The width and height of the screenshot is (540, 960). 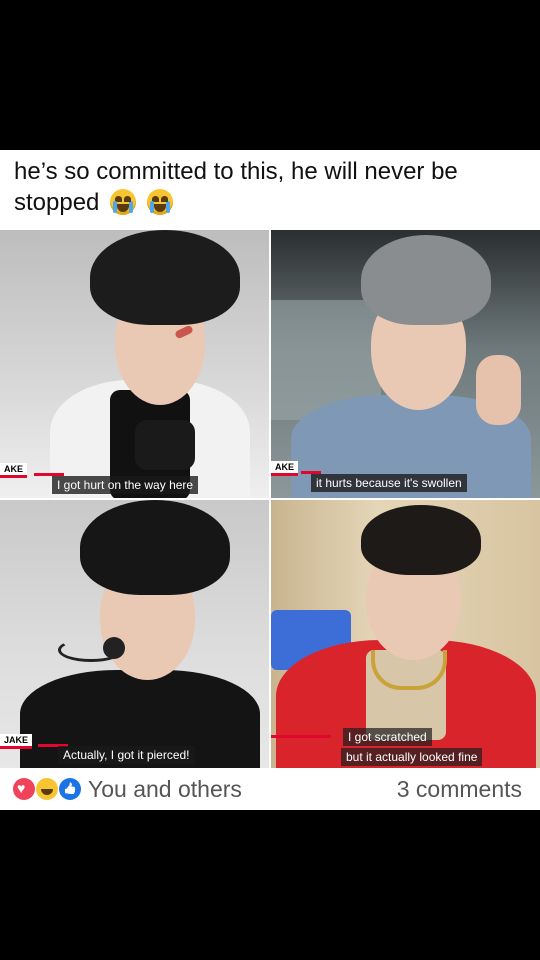 I want to click on subtitle-text: I got hurt on the way here, so click(x=125, y=485).